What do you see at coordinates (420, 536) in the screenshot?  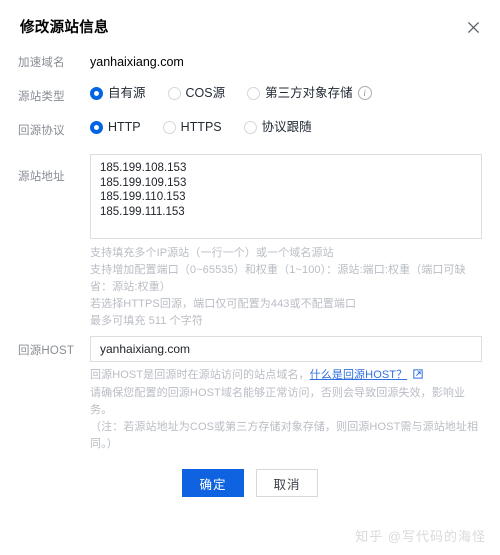 I see `watermark: 知乎 @写代码的海怪` at bounding box center [420, 536].